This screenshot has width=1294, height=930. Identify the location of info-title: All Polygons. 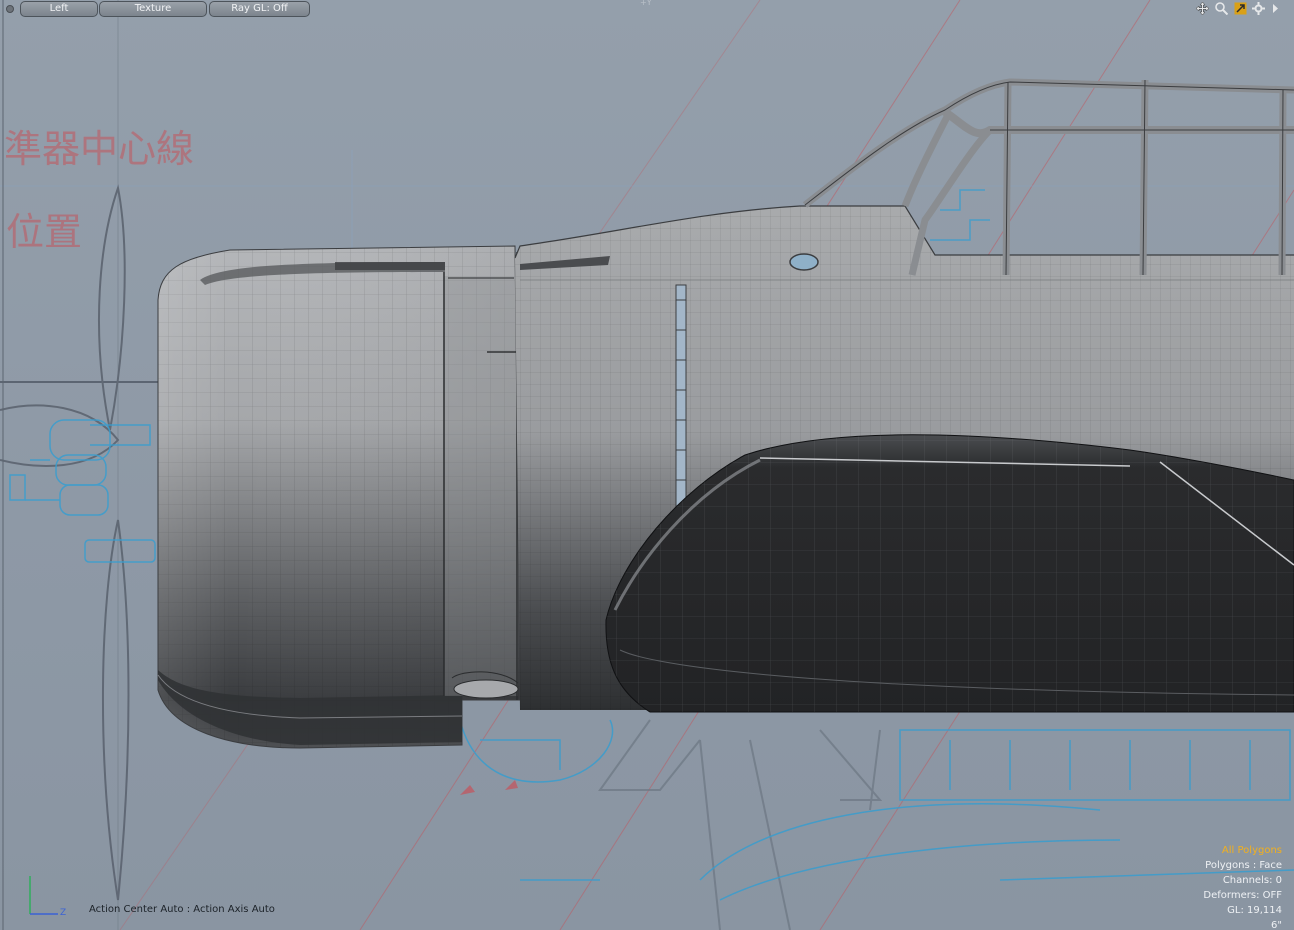
(1251, 850).